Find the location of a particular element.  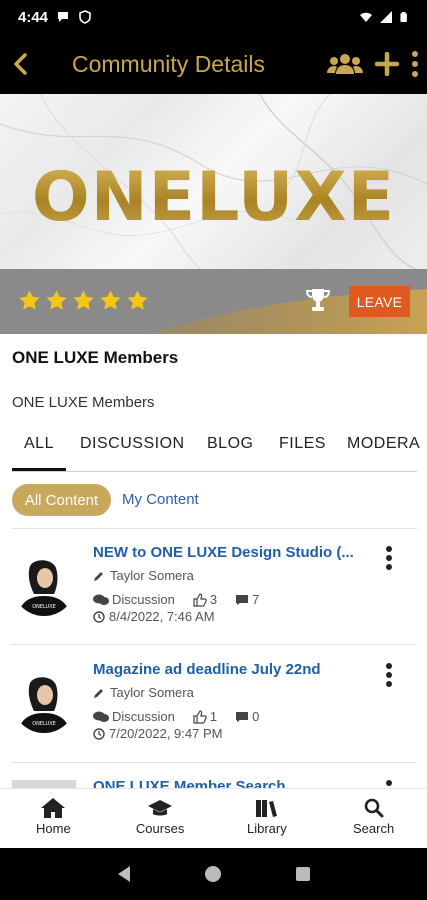

tabs-divider is located at coordinates (214, 471).